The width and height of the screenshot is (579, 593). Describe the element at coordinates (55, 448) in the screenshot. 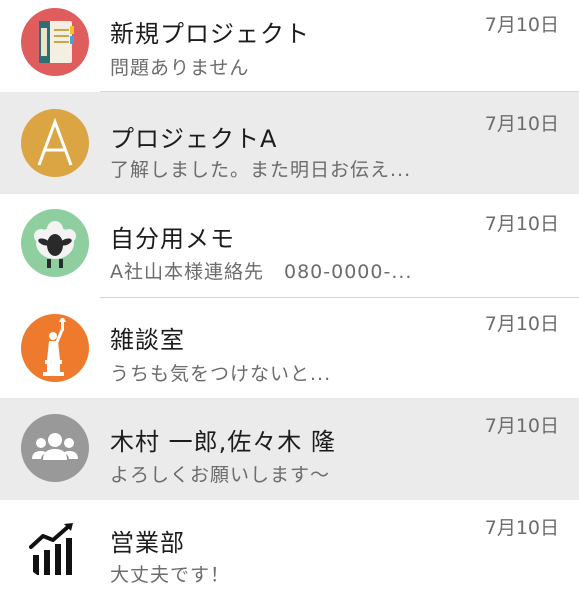

I see `group-icon` at that location.